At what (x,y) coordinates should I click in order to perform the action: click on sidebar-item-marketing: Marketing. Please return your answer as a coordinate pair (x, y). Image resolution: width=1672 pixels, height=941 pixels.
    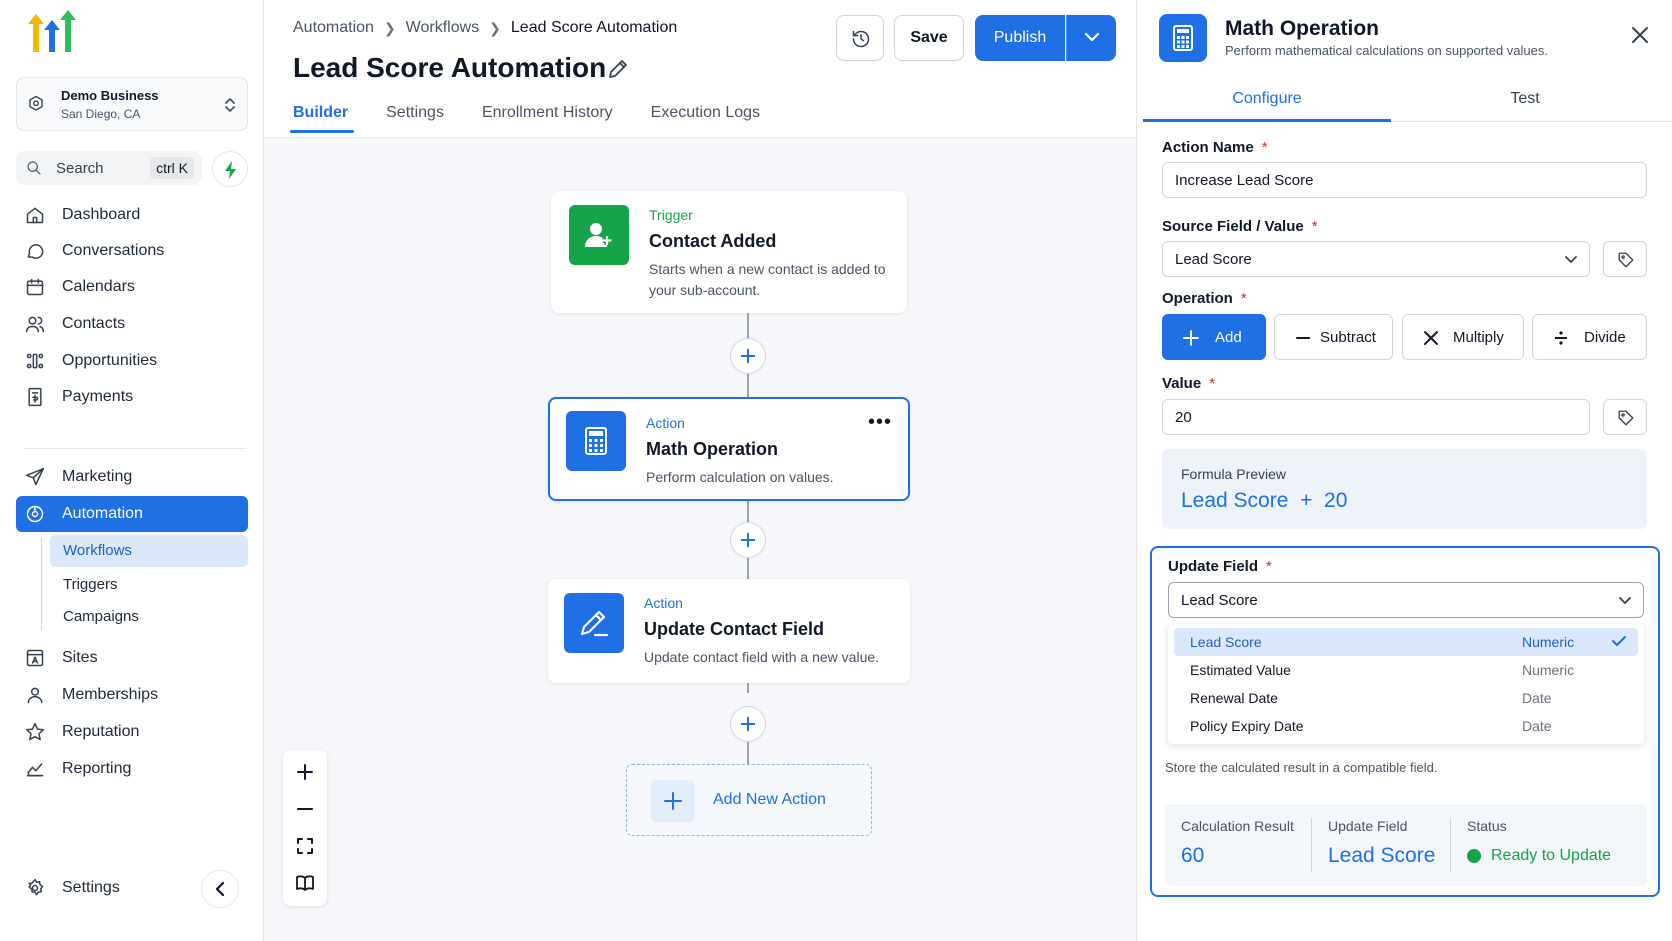
    Looking at the image, I should click on (132, 477).